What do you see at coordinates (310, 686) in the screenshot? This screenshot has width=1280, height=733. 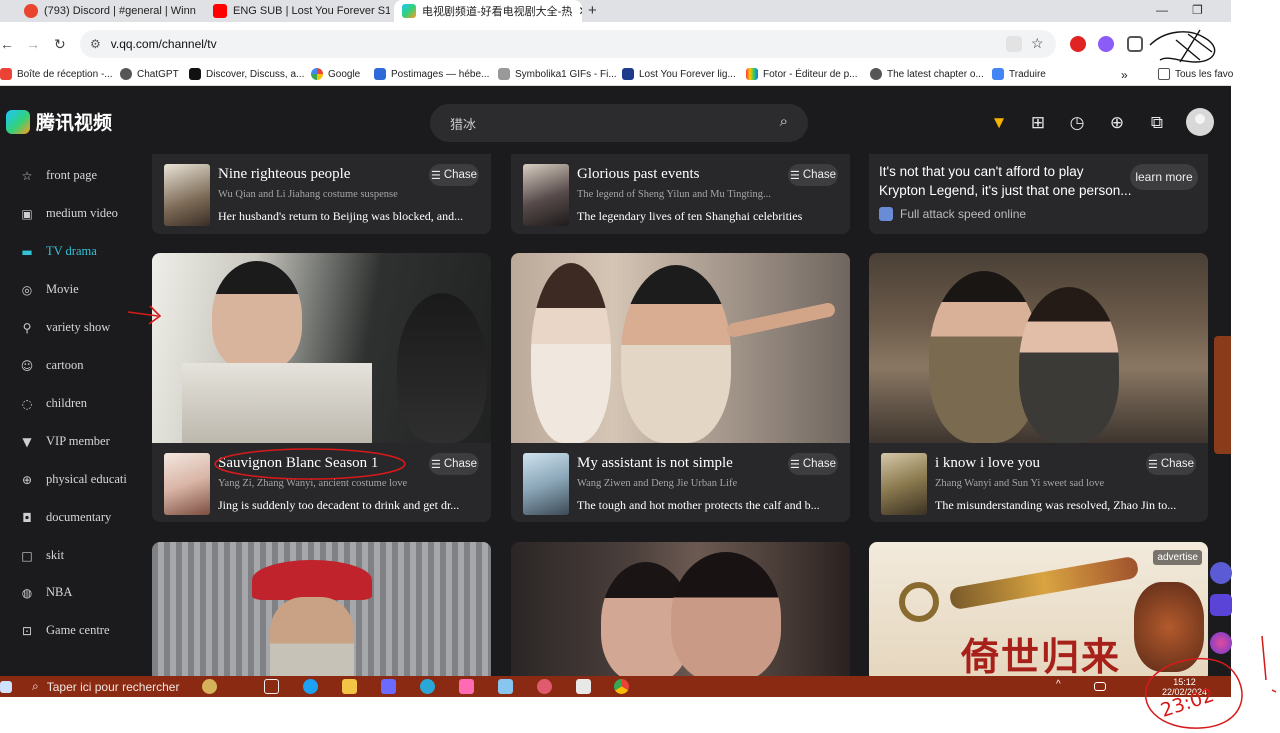 I see `edge-icon` at bounding box center [310, 686].